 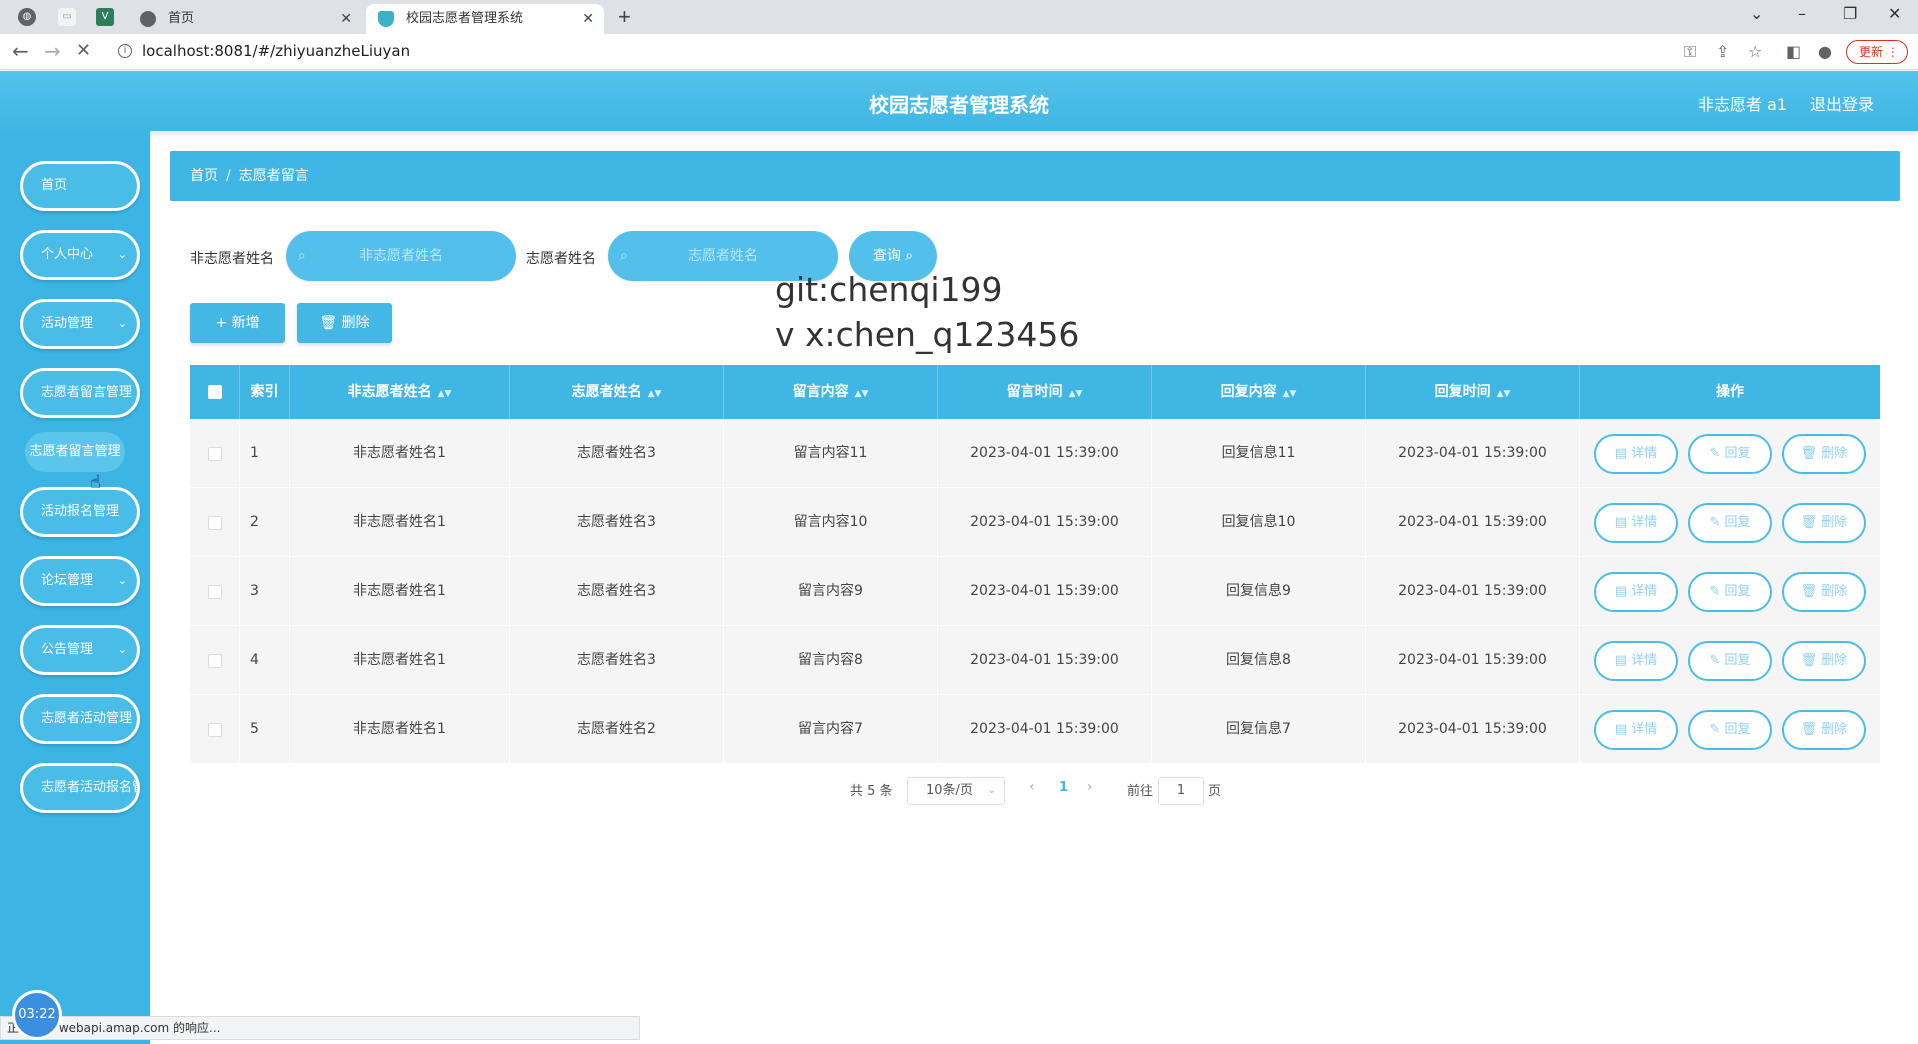 I want to click on prev-page-icon: ‹, so click(x=1032, y=787).